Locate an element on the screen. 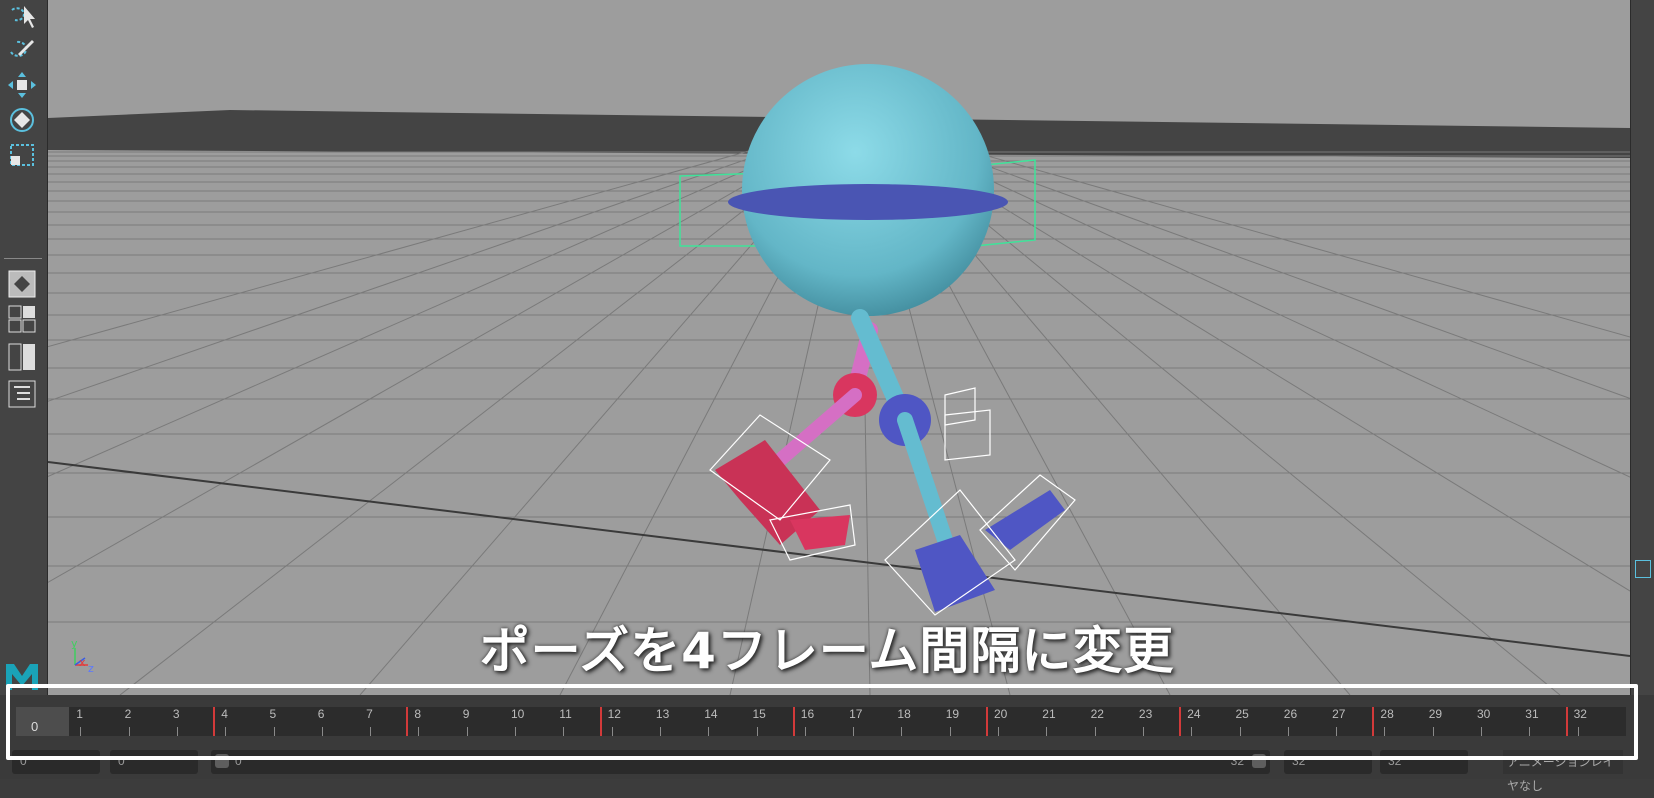 This screenshot has width=1654, height=798. panel-toggle-icon is located at coordinates (1643, 569).